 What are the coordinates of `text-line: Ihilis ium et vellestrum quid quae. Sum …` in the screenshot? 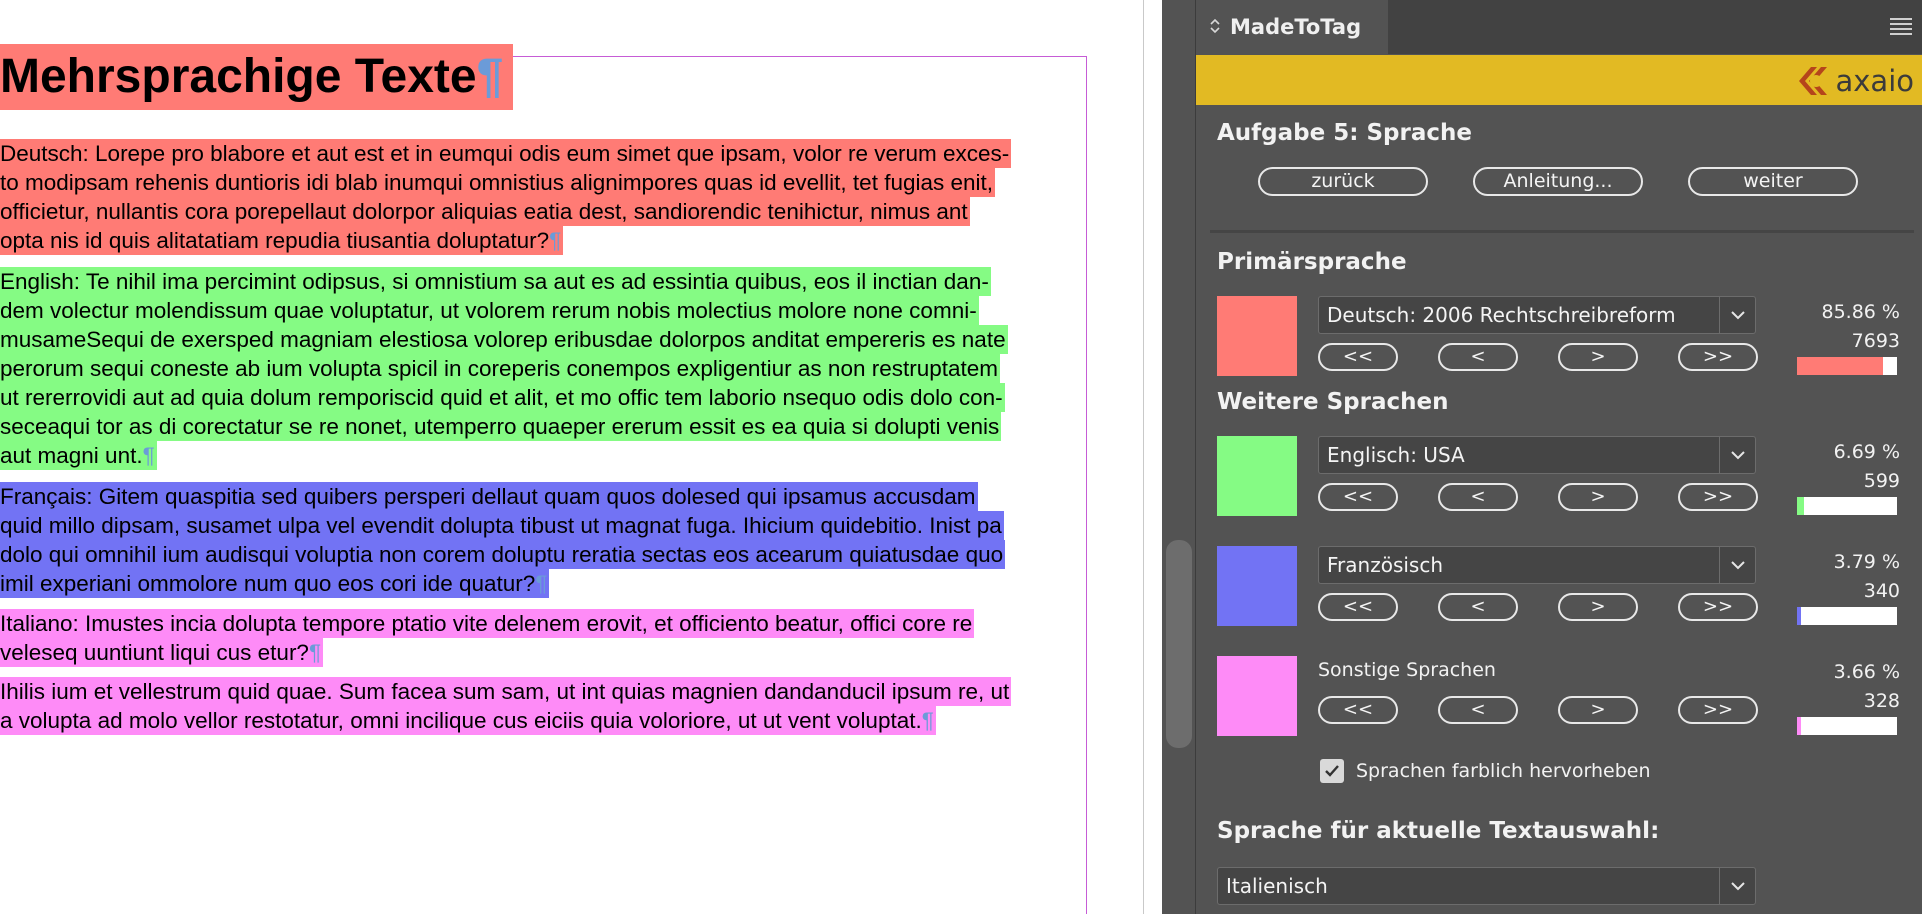 It's located at (506, 691).